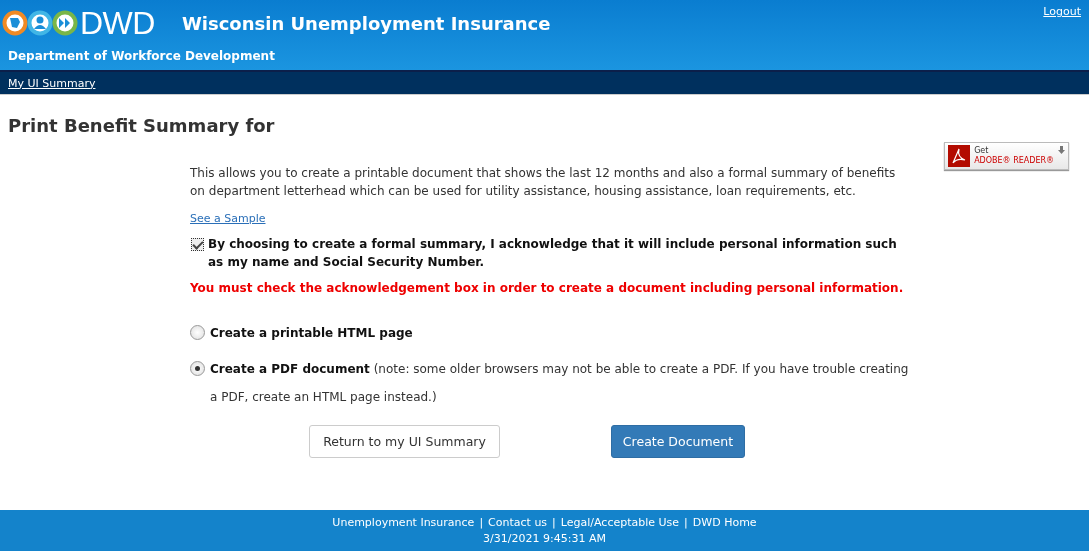  What do you see at coordinates (142, 56) in the screenshot?
I see `department-name: Department of Workforce Development` at bounding box center [142, 56].